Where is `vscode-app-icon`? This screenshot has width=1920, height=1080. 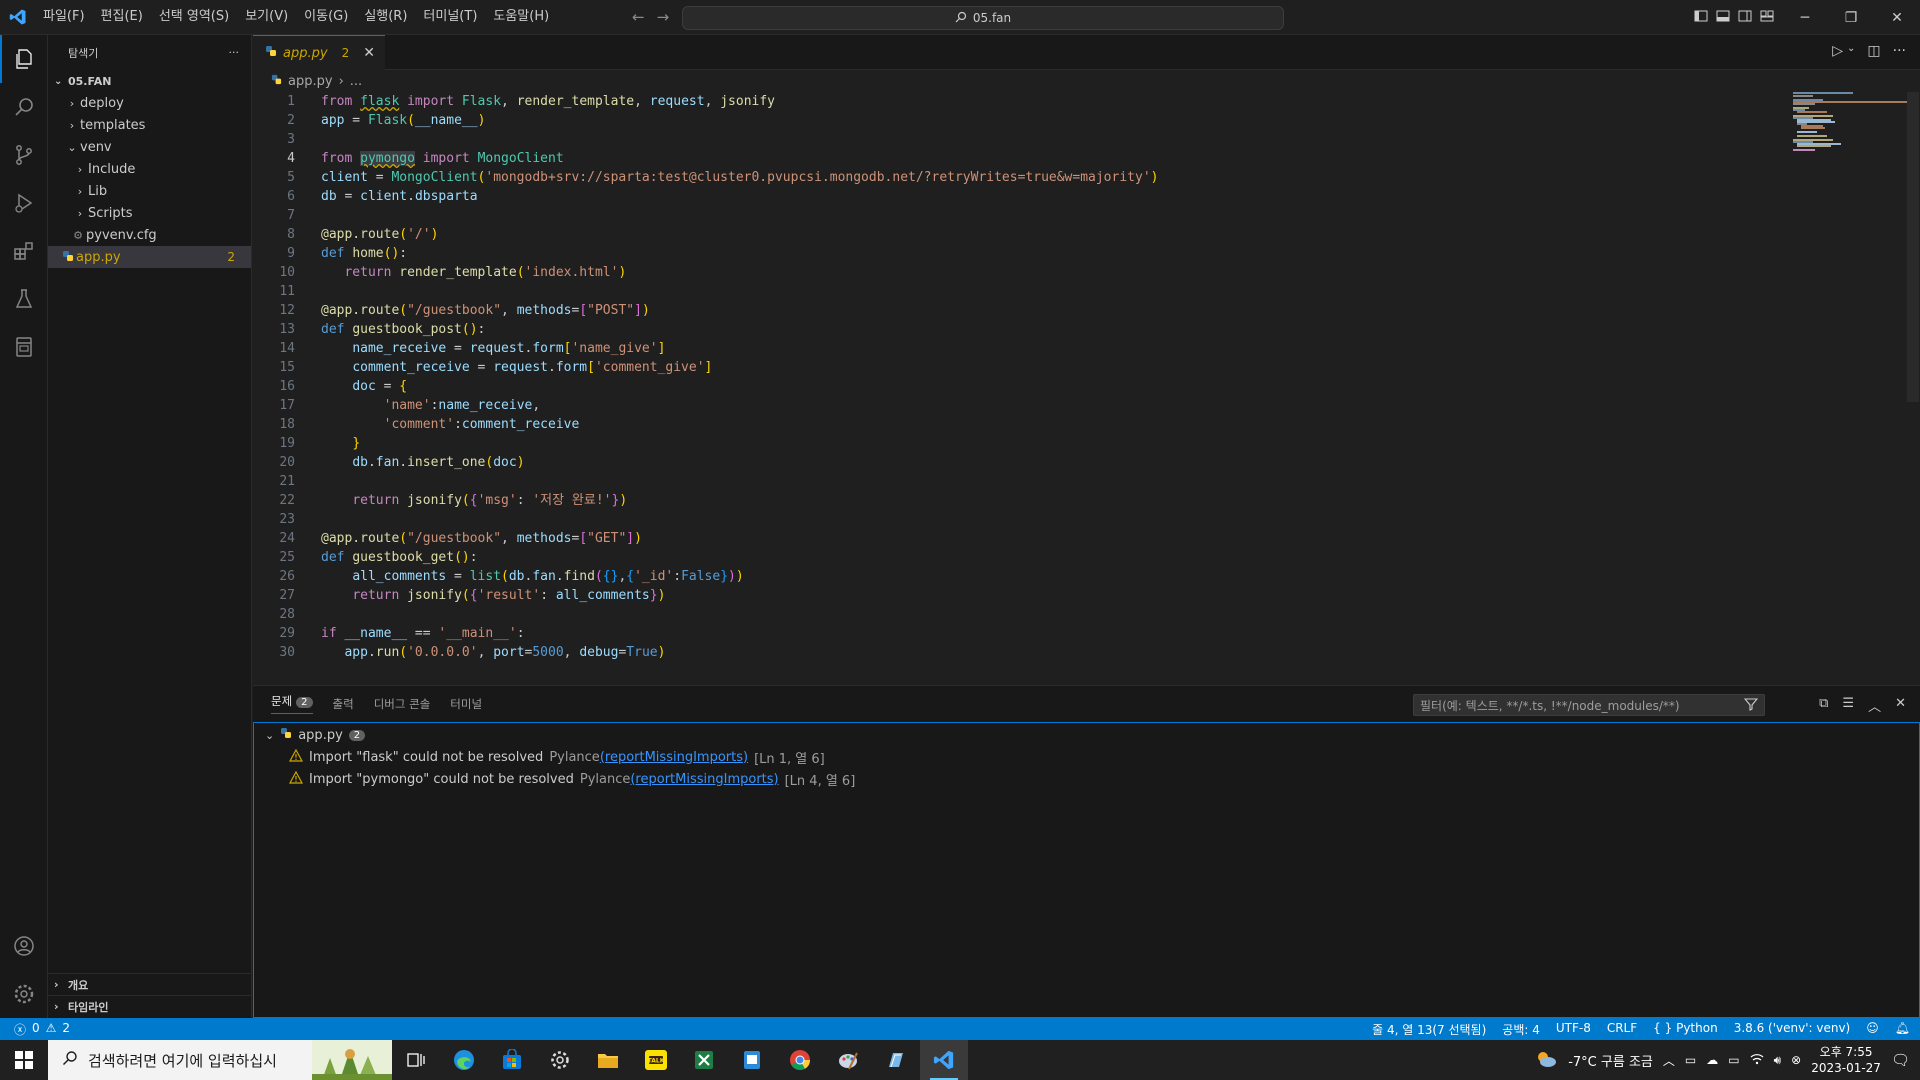
vscode-app-icon is located at coordinates (944, 1060).